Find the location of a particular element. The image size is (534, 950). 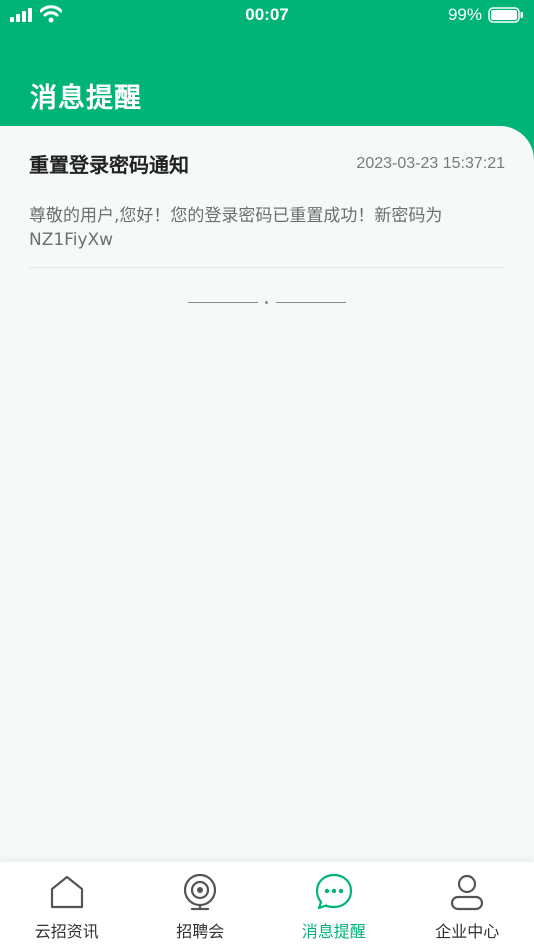

tab-company-center: 企业中心 is located at coordinates (467, 906).